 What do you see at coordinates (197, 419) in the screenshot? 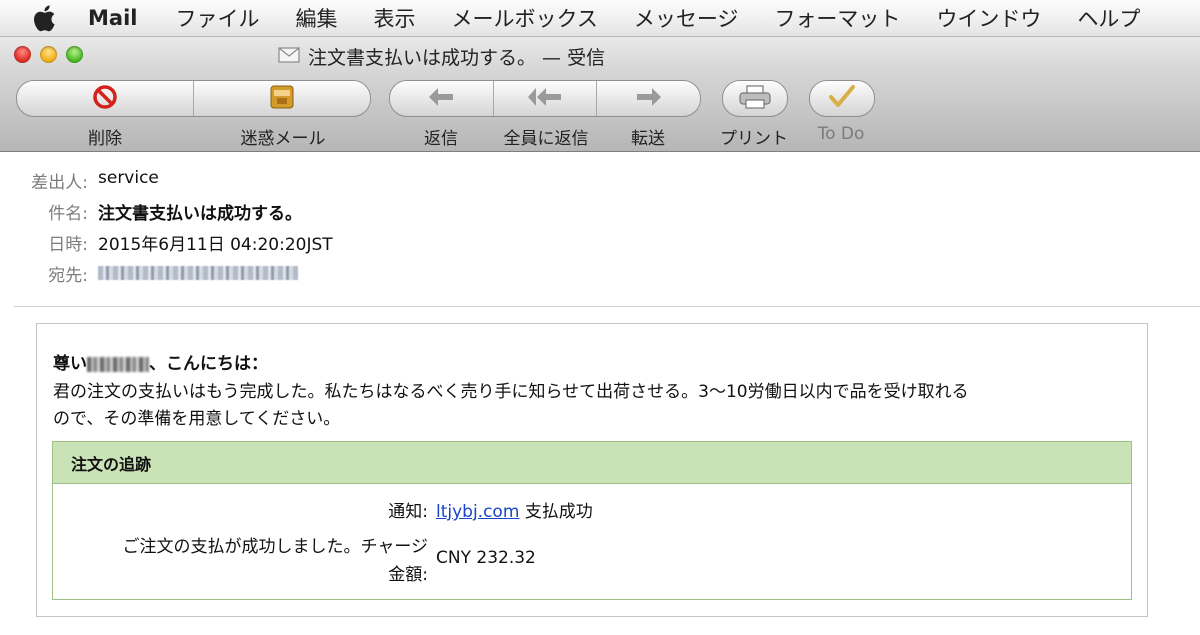
I see `message-line-2: ので、その準備を用意してください。` at bounding box center [197, 419].